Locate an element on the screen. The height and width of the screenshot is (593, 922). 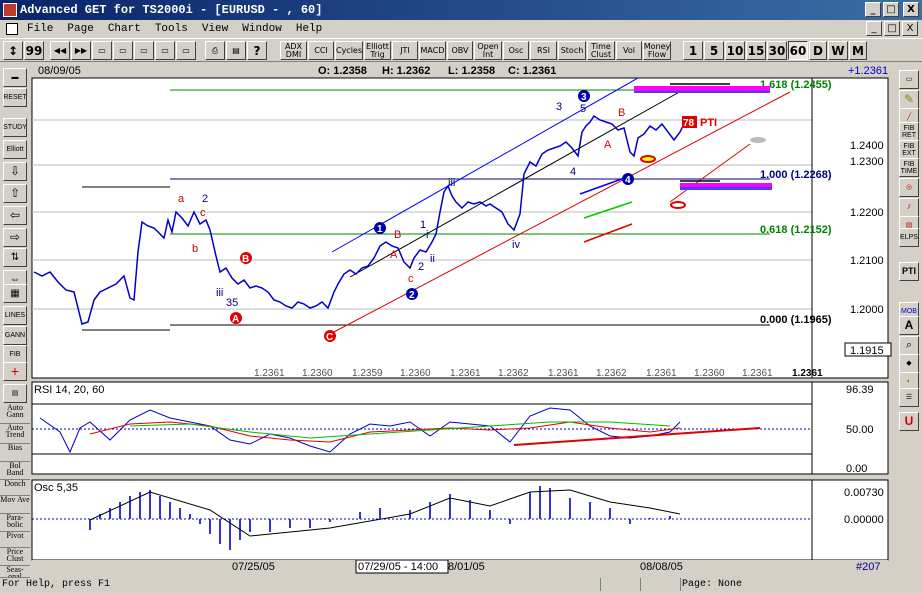
print-button: ⎙ is located at coordinates (215, 50).